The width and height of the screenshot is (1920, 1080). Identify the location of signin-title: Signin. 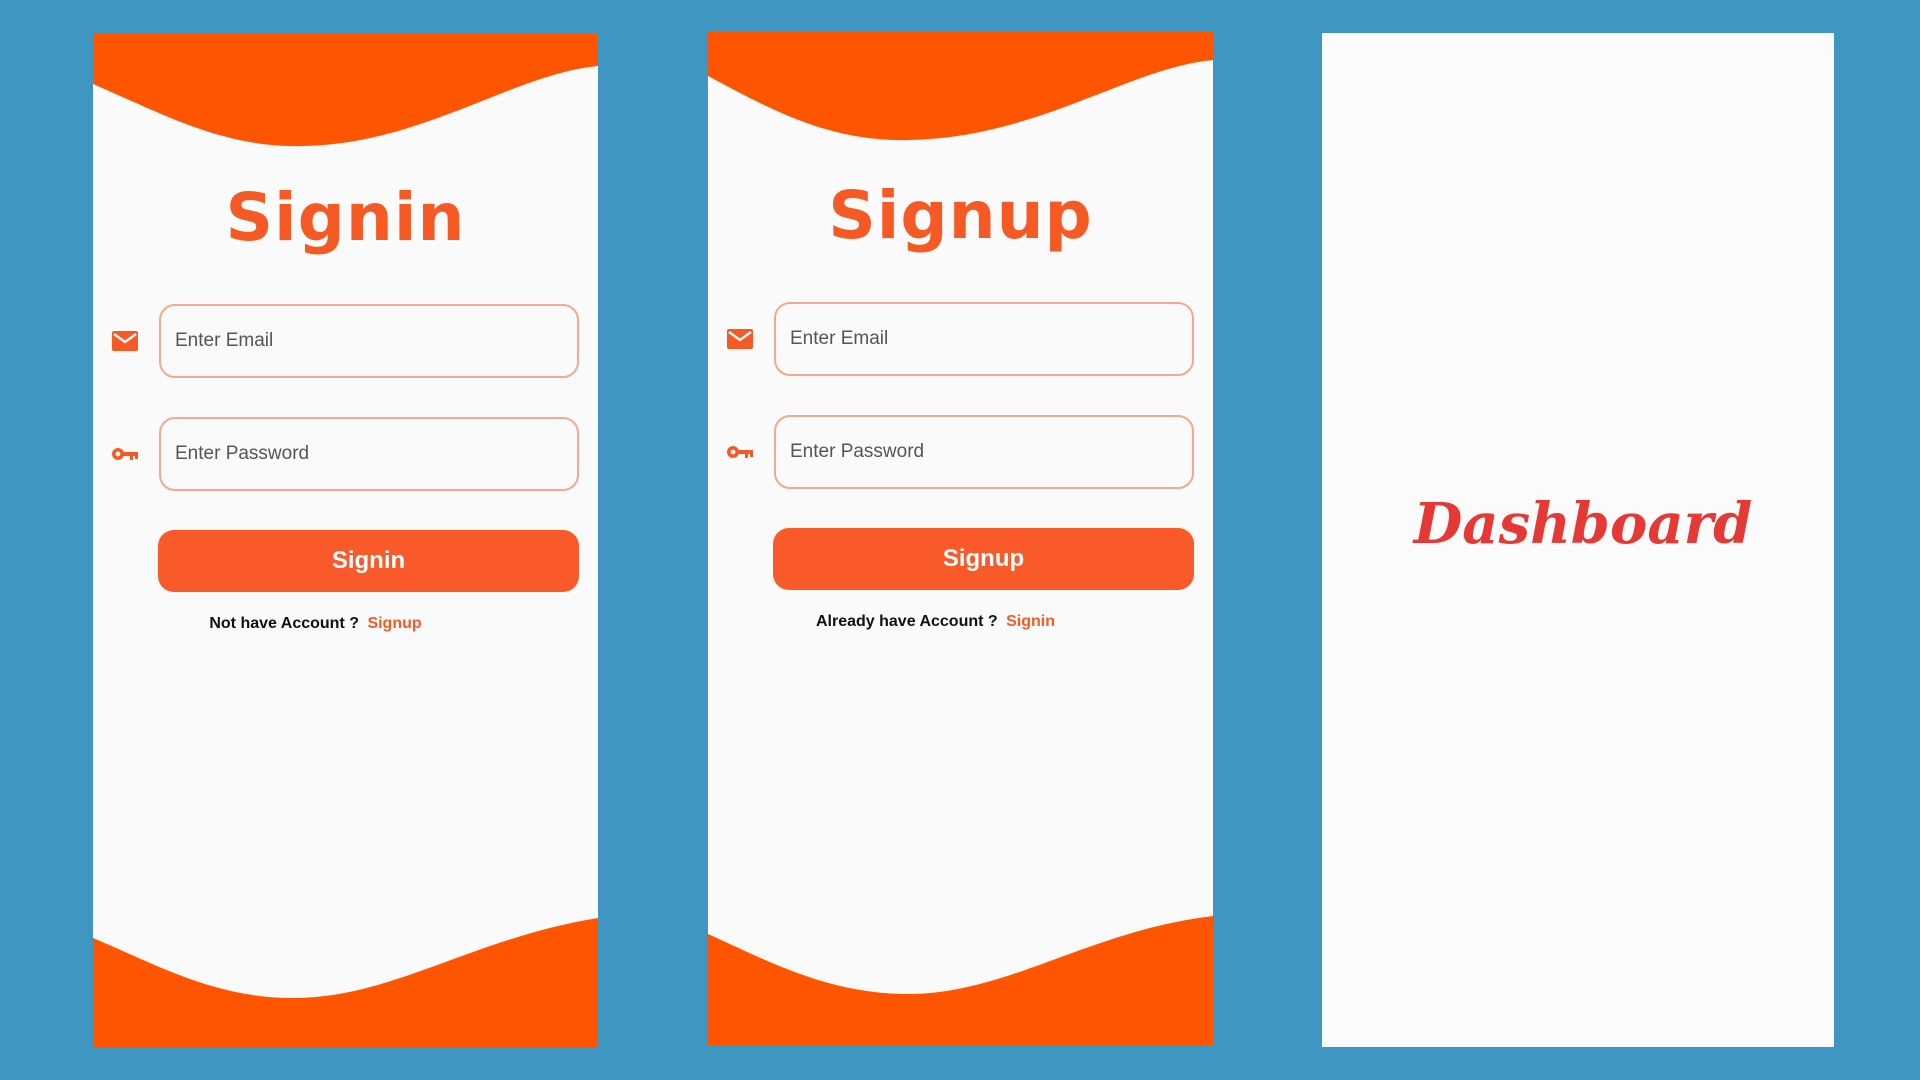
(345, 217).